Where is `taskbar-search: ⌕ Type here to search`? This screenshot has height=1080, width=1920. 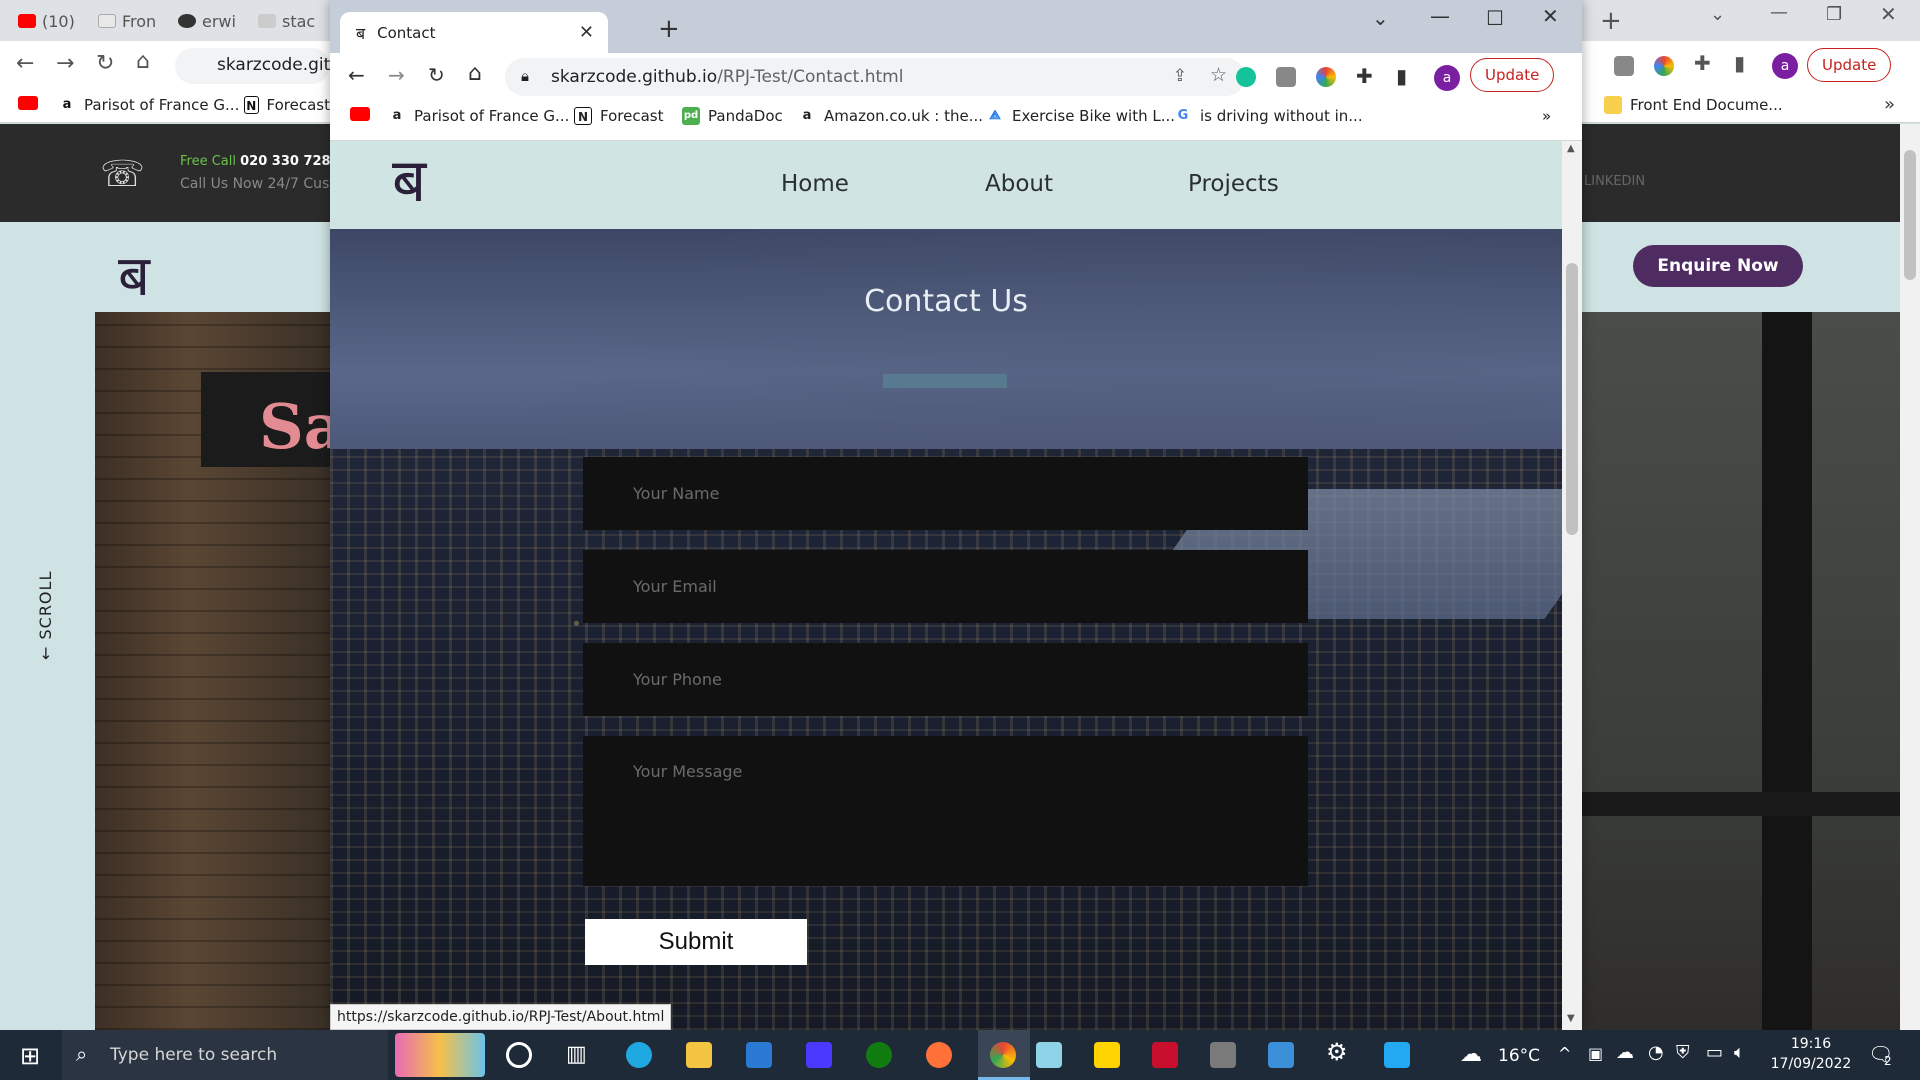 taskbar-search: ⌕ Type here to search is located at coordinates (225, 1055).